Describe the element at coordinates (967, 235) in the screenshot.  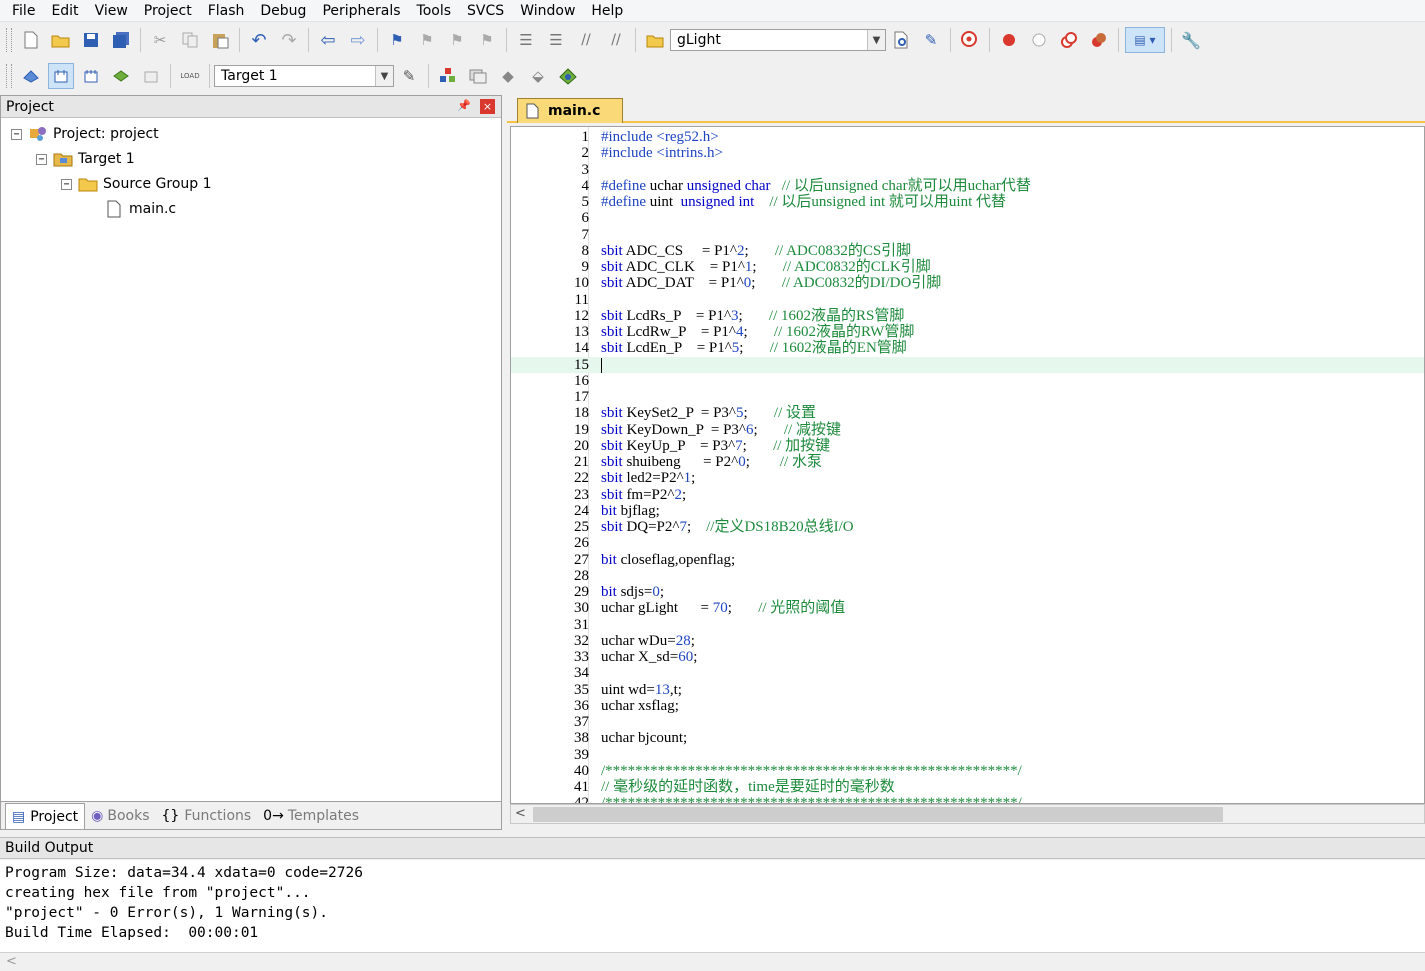
I see `code-line: 7` at that location.